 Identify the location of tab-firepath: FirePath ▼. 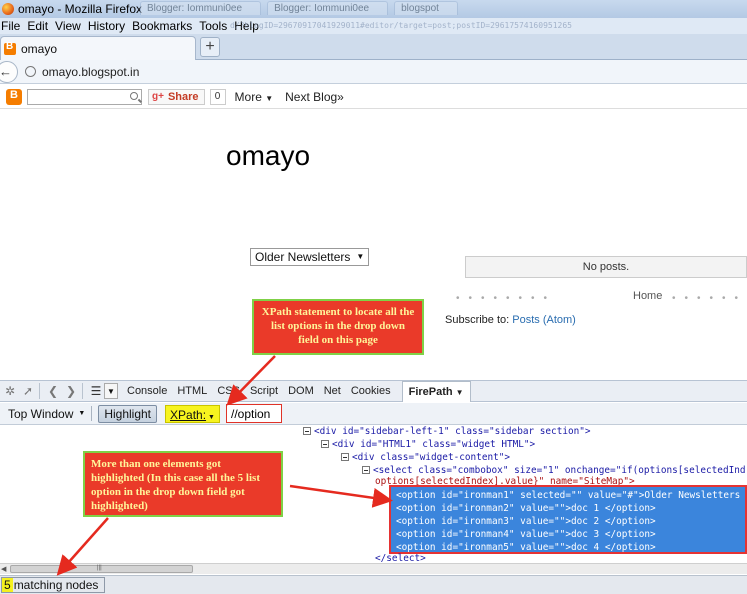
(436, 391).